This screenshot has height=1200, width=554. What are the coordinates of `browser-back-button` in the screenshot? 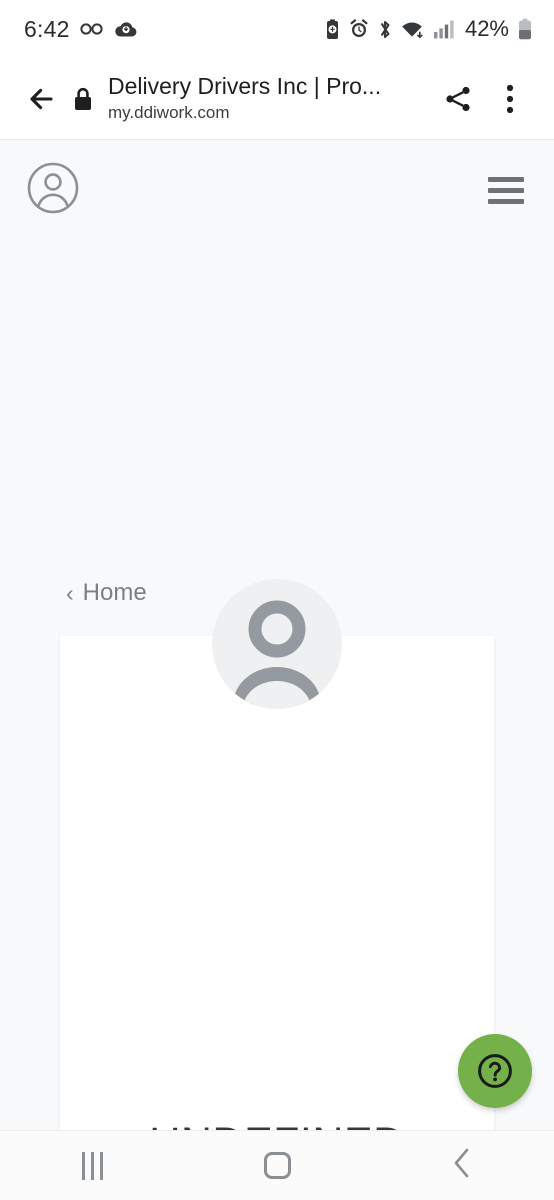 It's located at (42, 99).